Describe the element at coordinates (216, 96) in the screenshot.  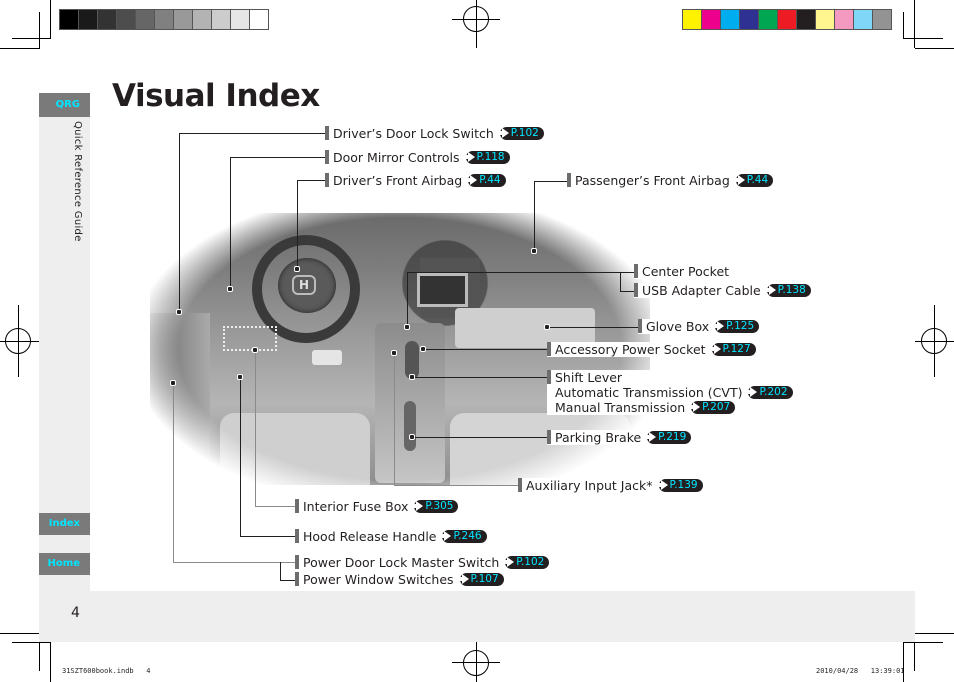
I see `page-title: Visual Index` at that location.